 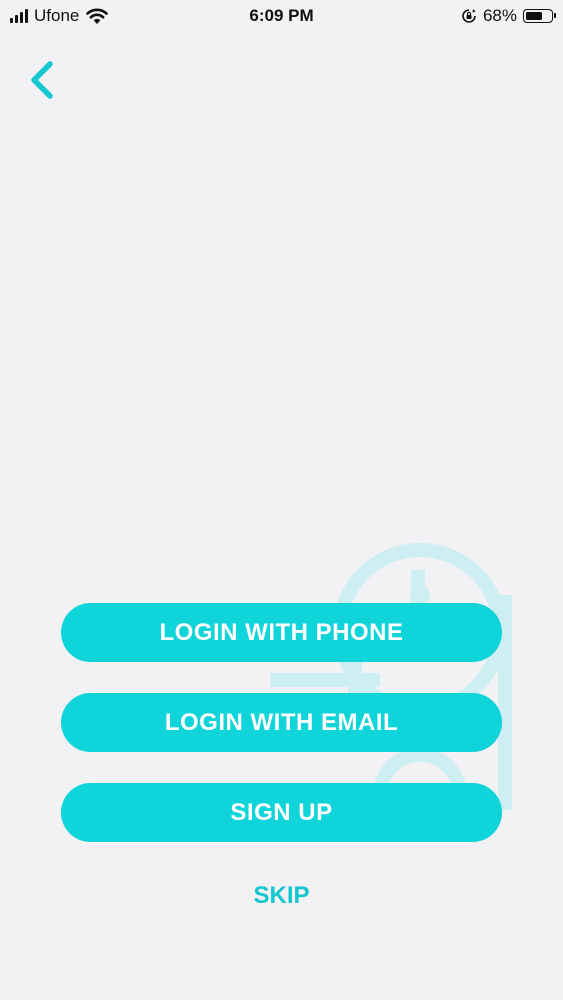 What do you see at coordinates (281, 896) in the screenshot?
I see `skip-button: SKIP` at bounding box center [281, 896].